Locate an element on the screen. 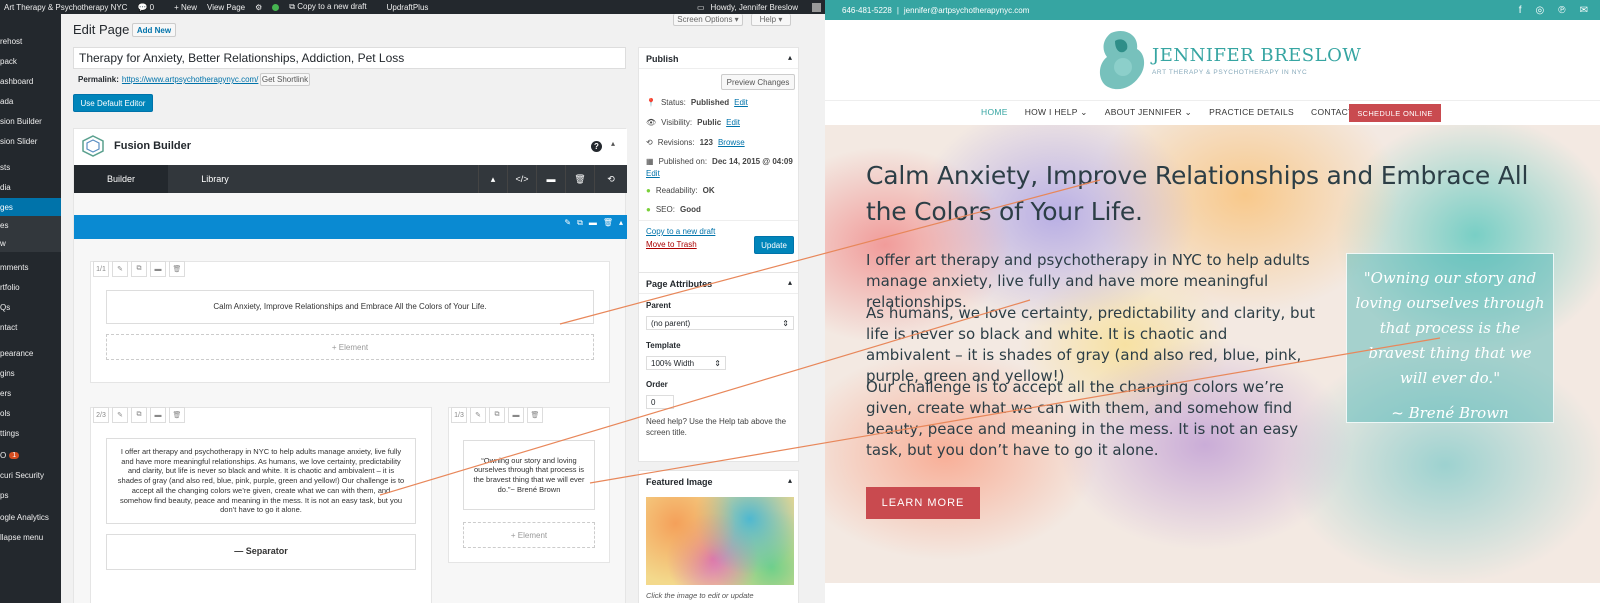 The height and width of the screenshot is (603, 1600). sidebar-item: ps is located at coordinates (30, 495).